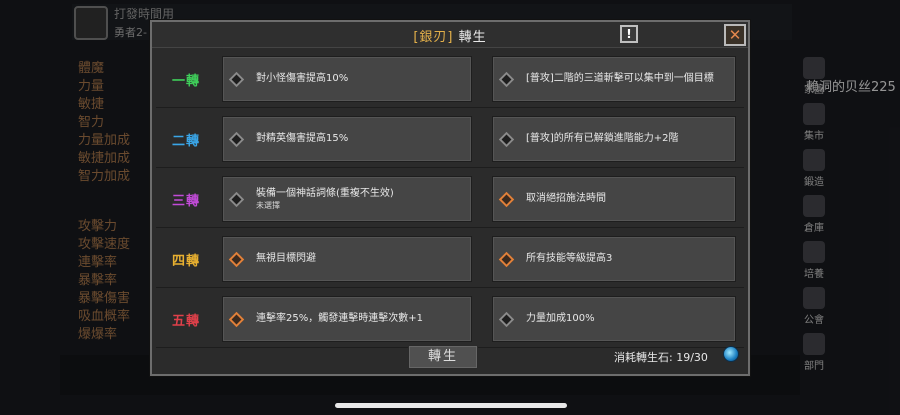 This screenshot has height=415, width=900. I want to click on rebirth-stone-cost: 消耗轉生石: 19/30, so click(661, 357).